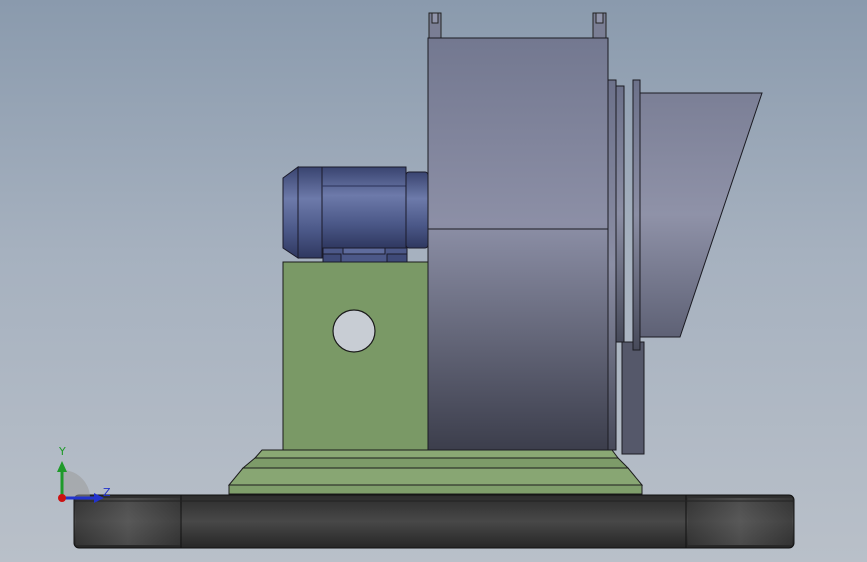  What do you see at coordinates (107, 492) in the screenshot?
I see `z-axis-label: Z` at bounding box center [107, 492].